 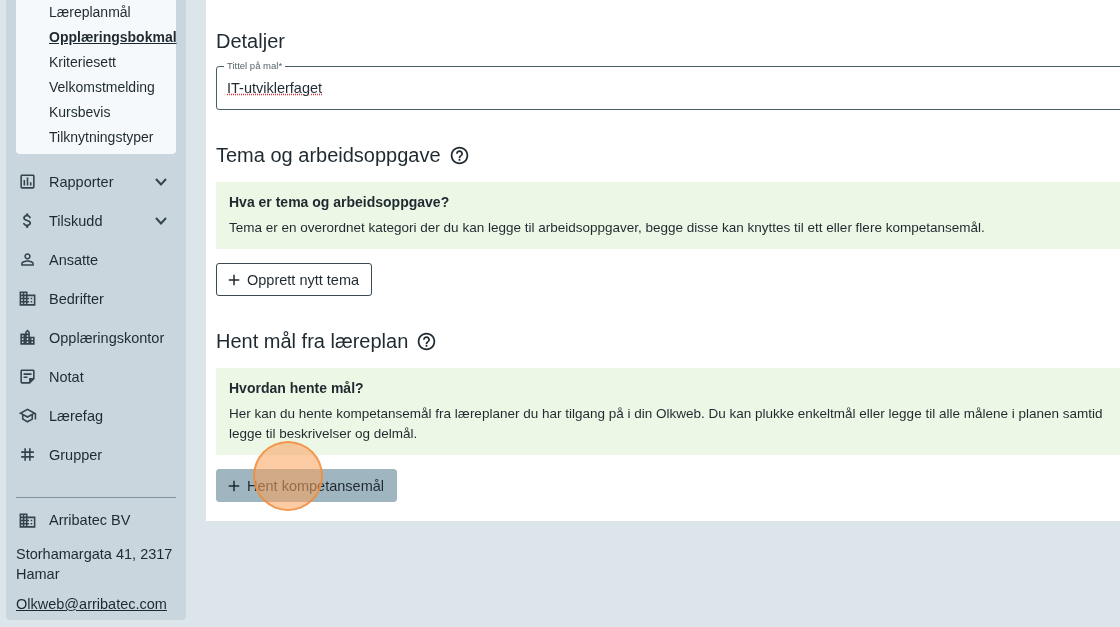 I want to click on info-text: Her kan du hente kompetansemål fra læreplaner du har tilgang på i din Olkweb. Du kan plukke enkeltmål eller legge til alle målene i planen samtid, so click(x=666, y=414).